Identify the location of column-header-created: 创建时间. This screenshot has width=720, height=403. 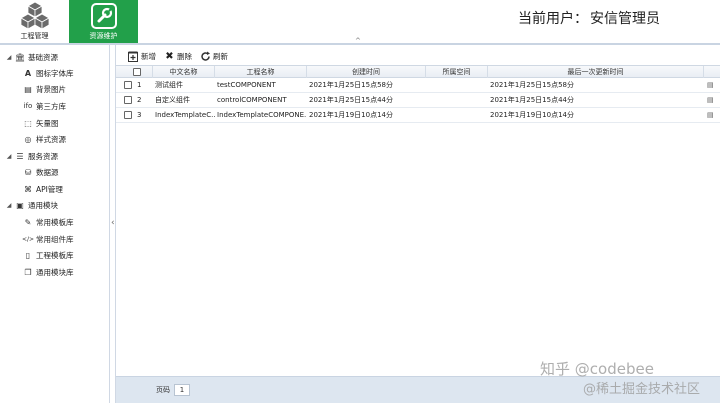
(366, 72).